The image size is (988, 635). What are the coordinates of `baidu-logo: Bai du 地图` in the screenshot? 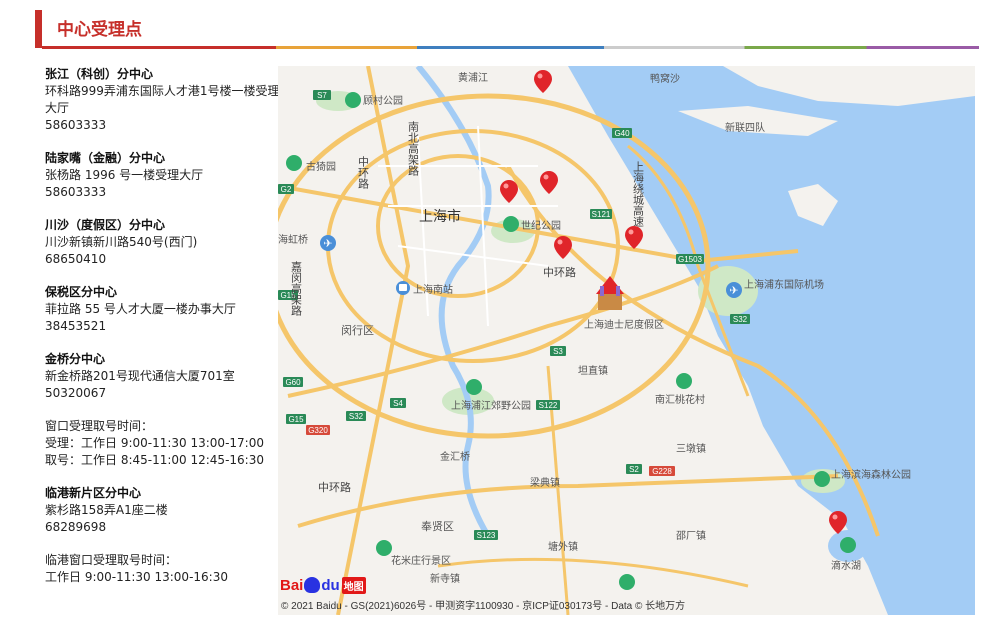 It's located at (323, 585).